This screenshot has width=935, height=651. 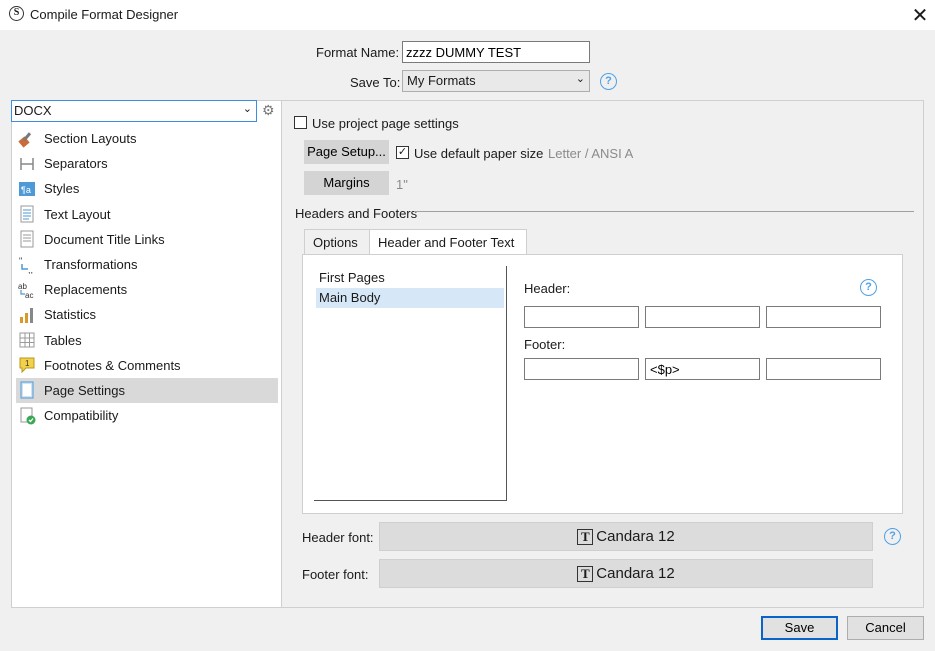 I want to click on footer-font-label: Footer font:, so click(x=335, y=574).